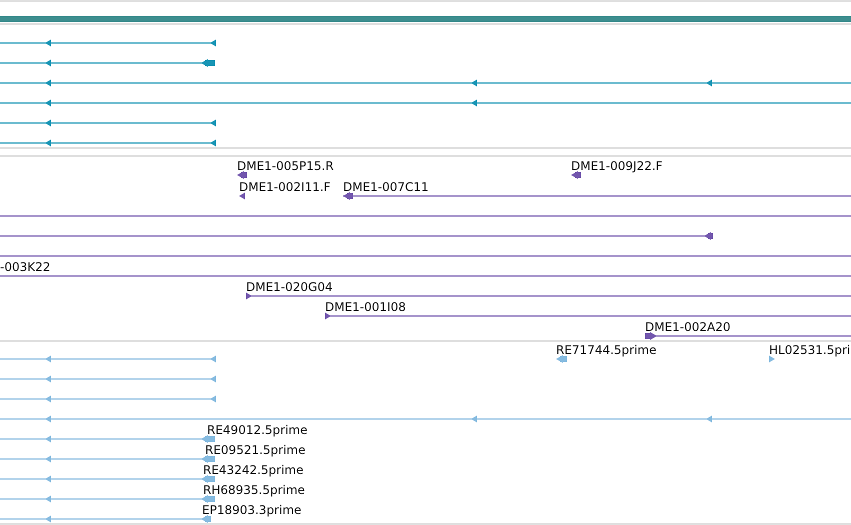 Image resolution: width=851 pixels, height=525 pixels. What do you see at coordinates (25, 267) in the screenshot?
I see `feature-label: -003K22` at bounding box center [25, 267].